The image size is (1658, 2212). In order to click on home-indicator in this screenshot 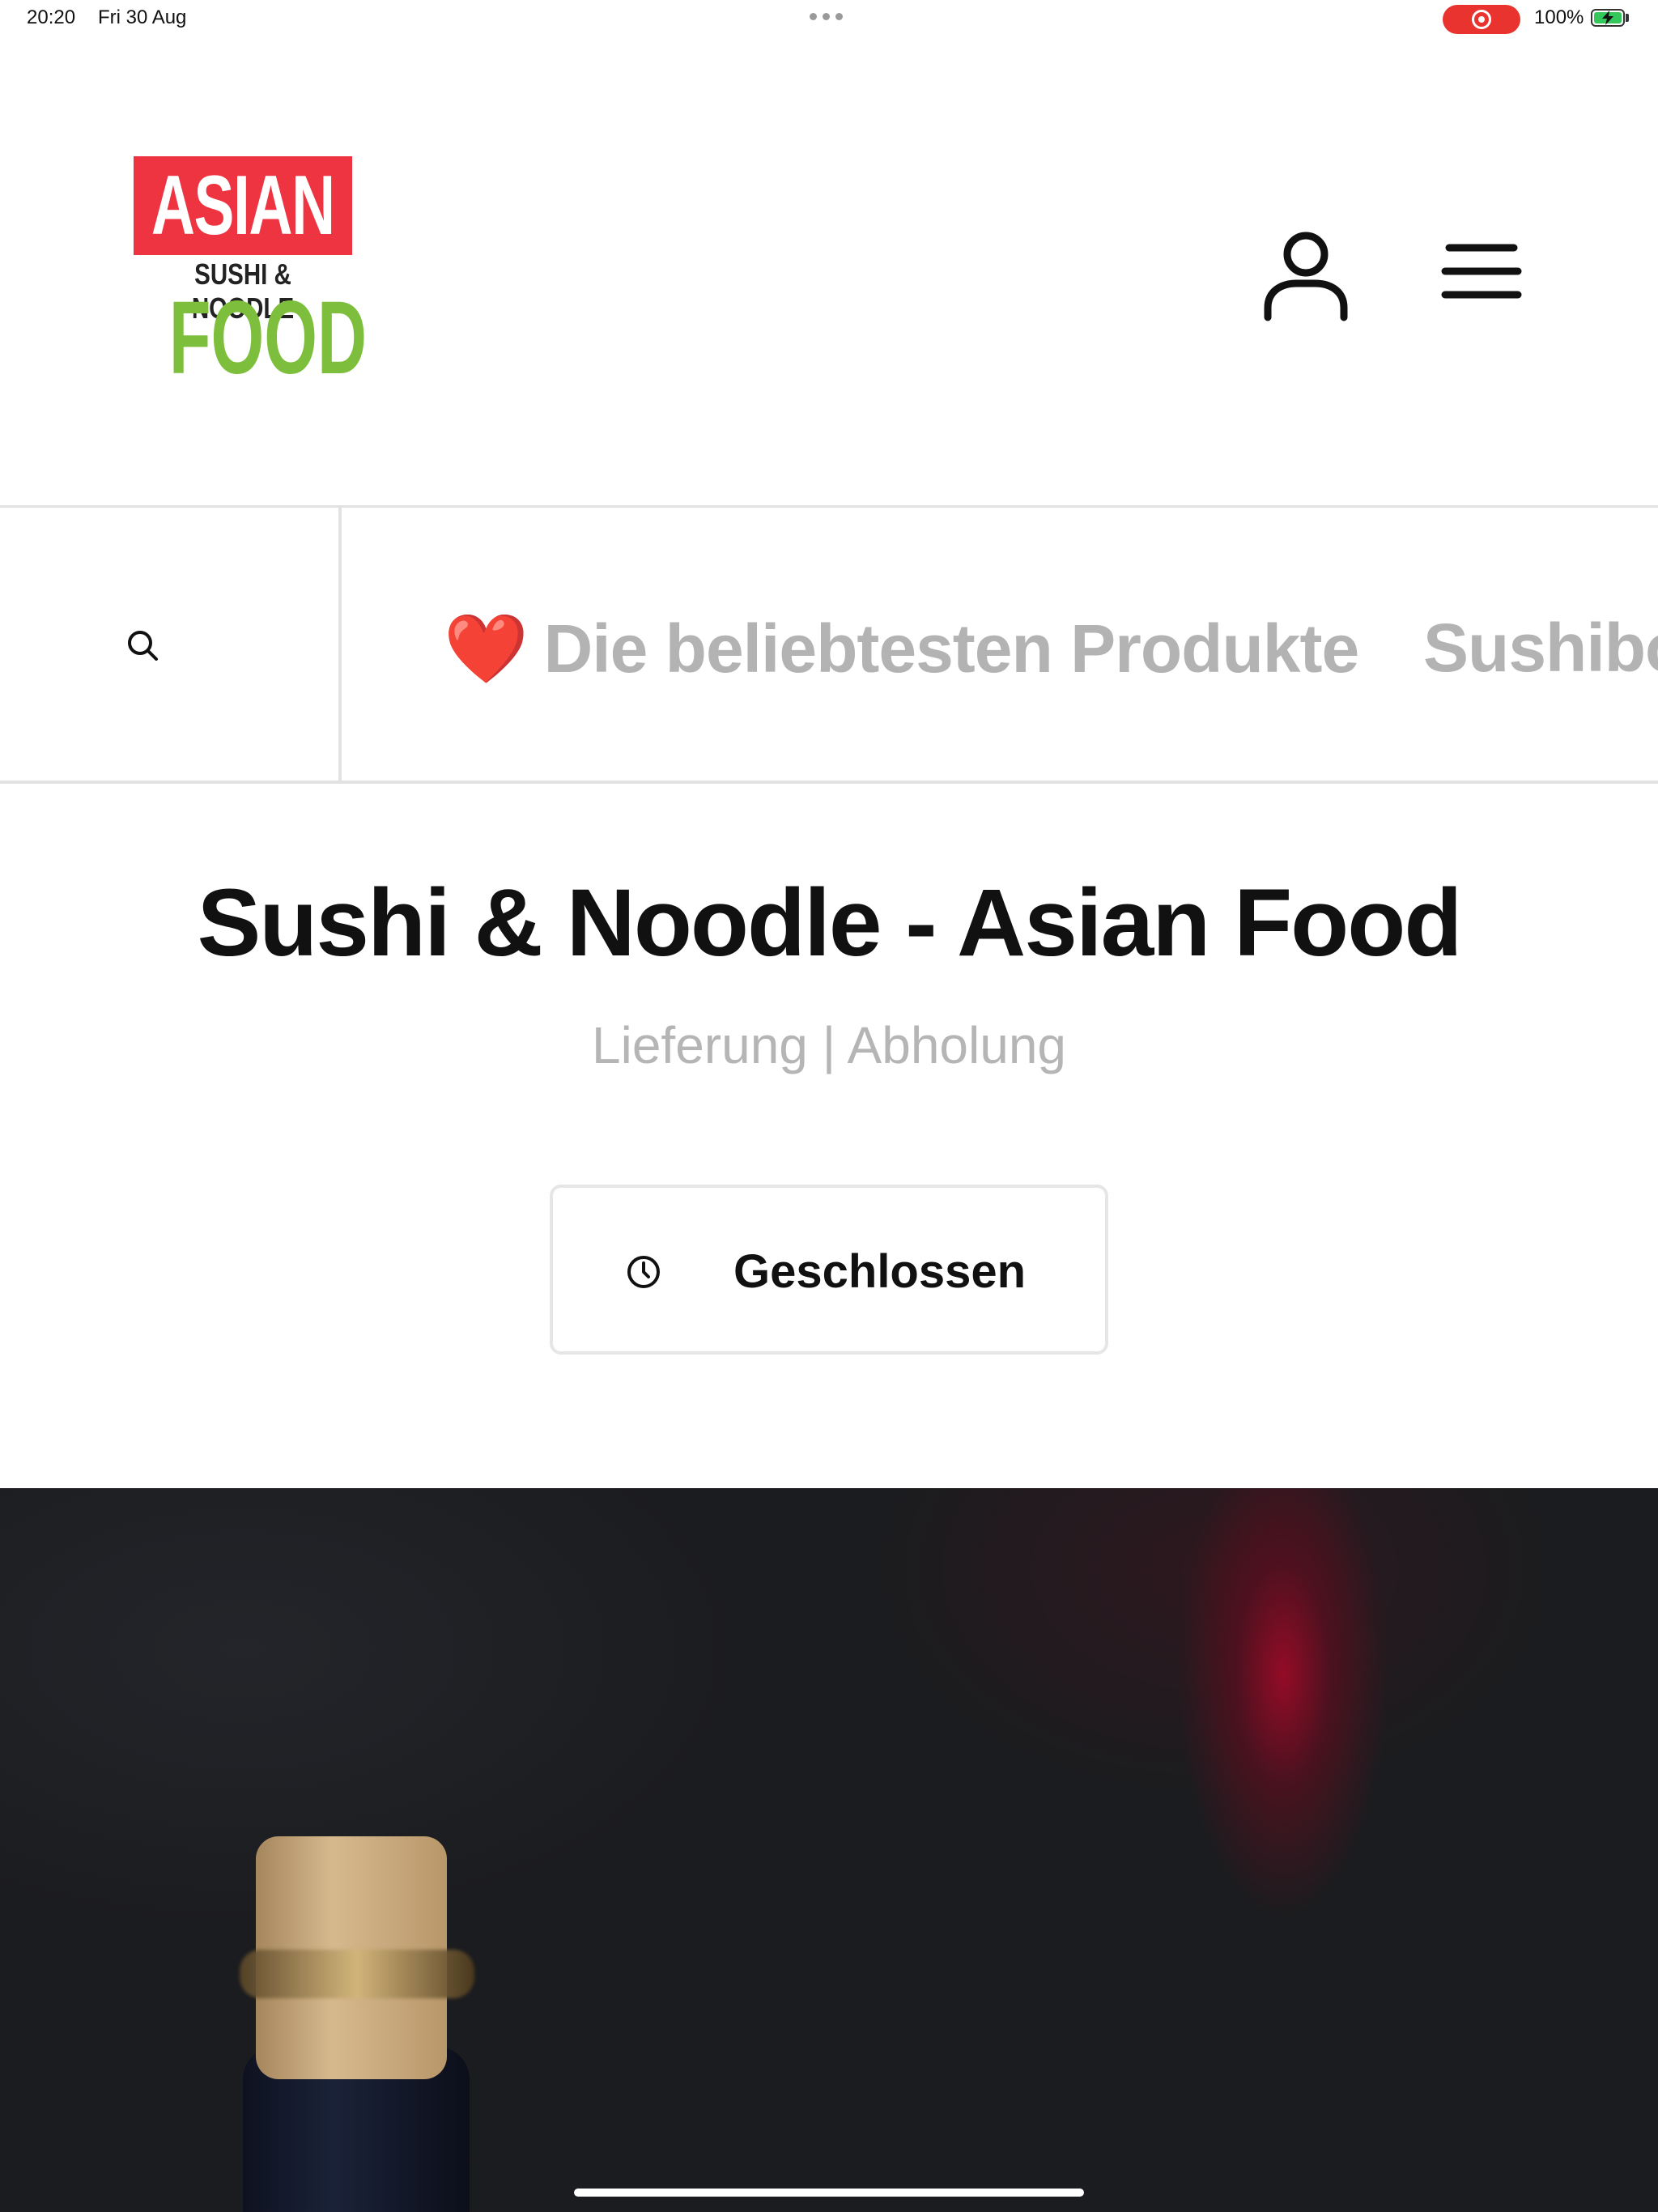, I will do `click(829, 2193)`.